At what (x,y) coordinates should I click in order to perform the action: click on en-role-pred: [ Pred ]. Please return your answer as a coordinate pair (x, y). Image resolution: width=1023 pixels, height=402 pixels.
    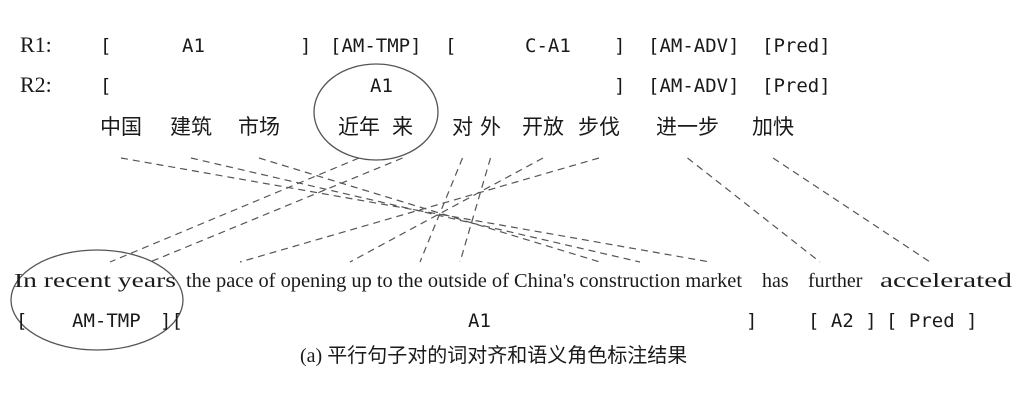
    Looking at the image, I should click on (932, 321).